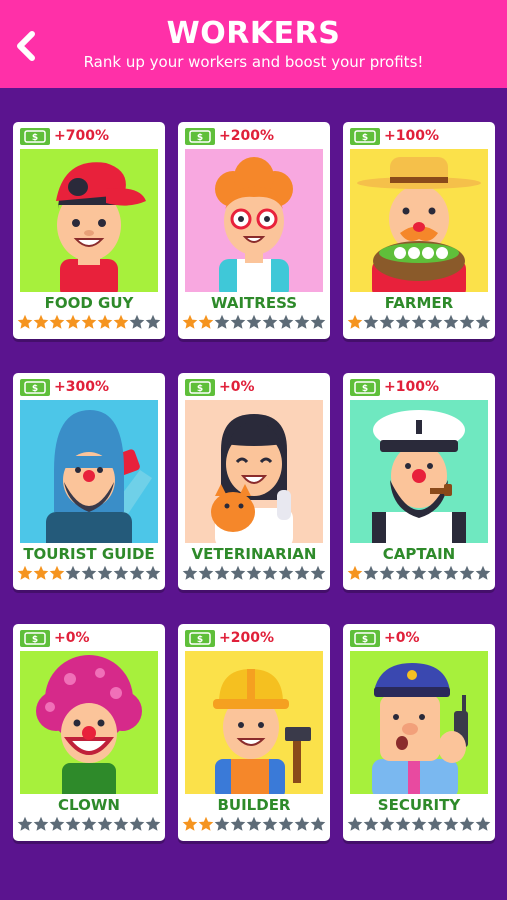 This screenshot has width=507, height=900. What do you see at coordinates (254, 481) in the screenshot?
I see `worker-card-veterinarian: $ +0% VETERINARIAN` at bounding box center [254, 481].